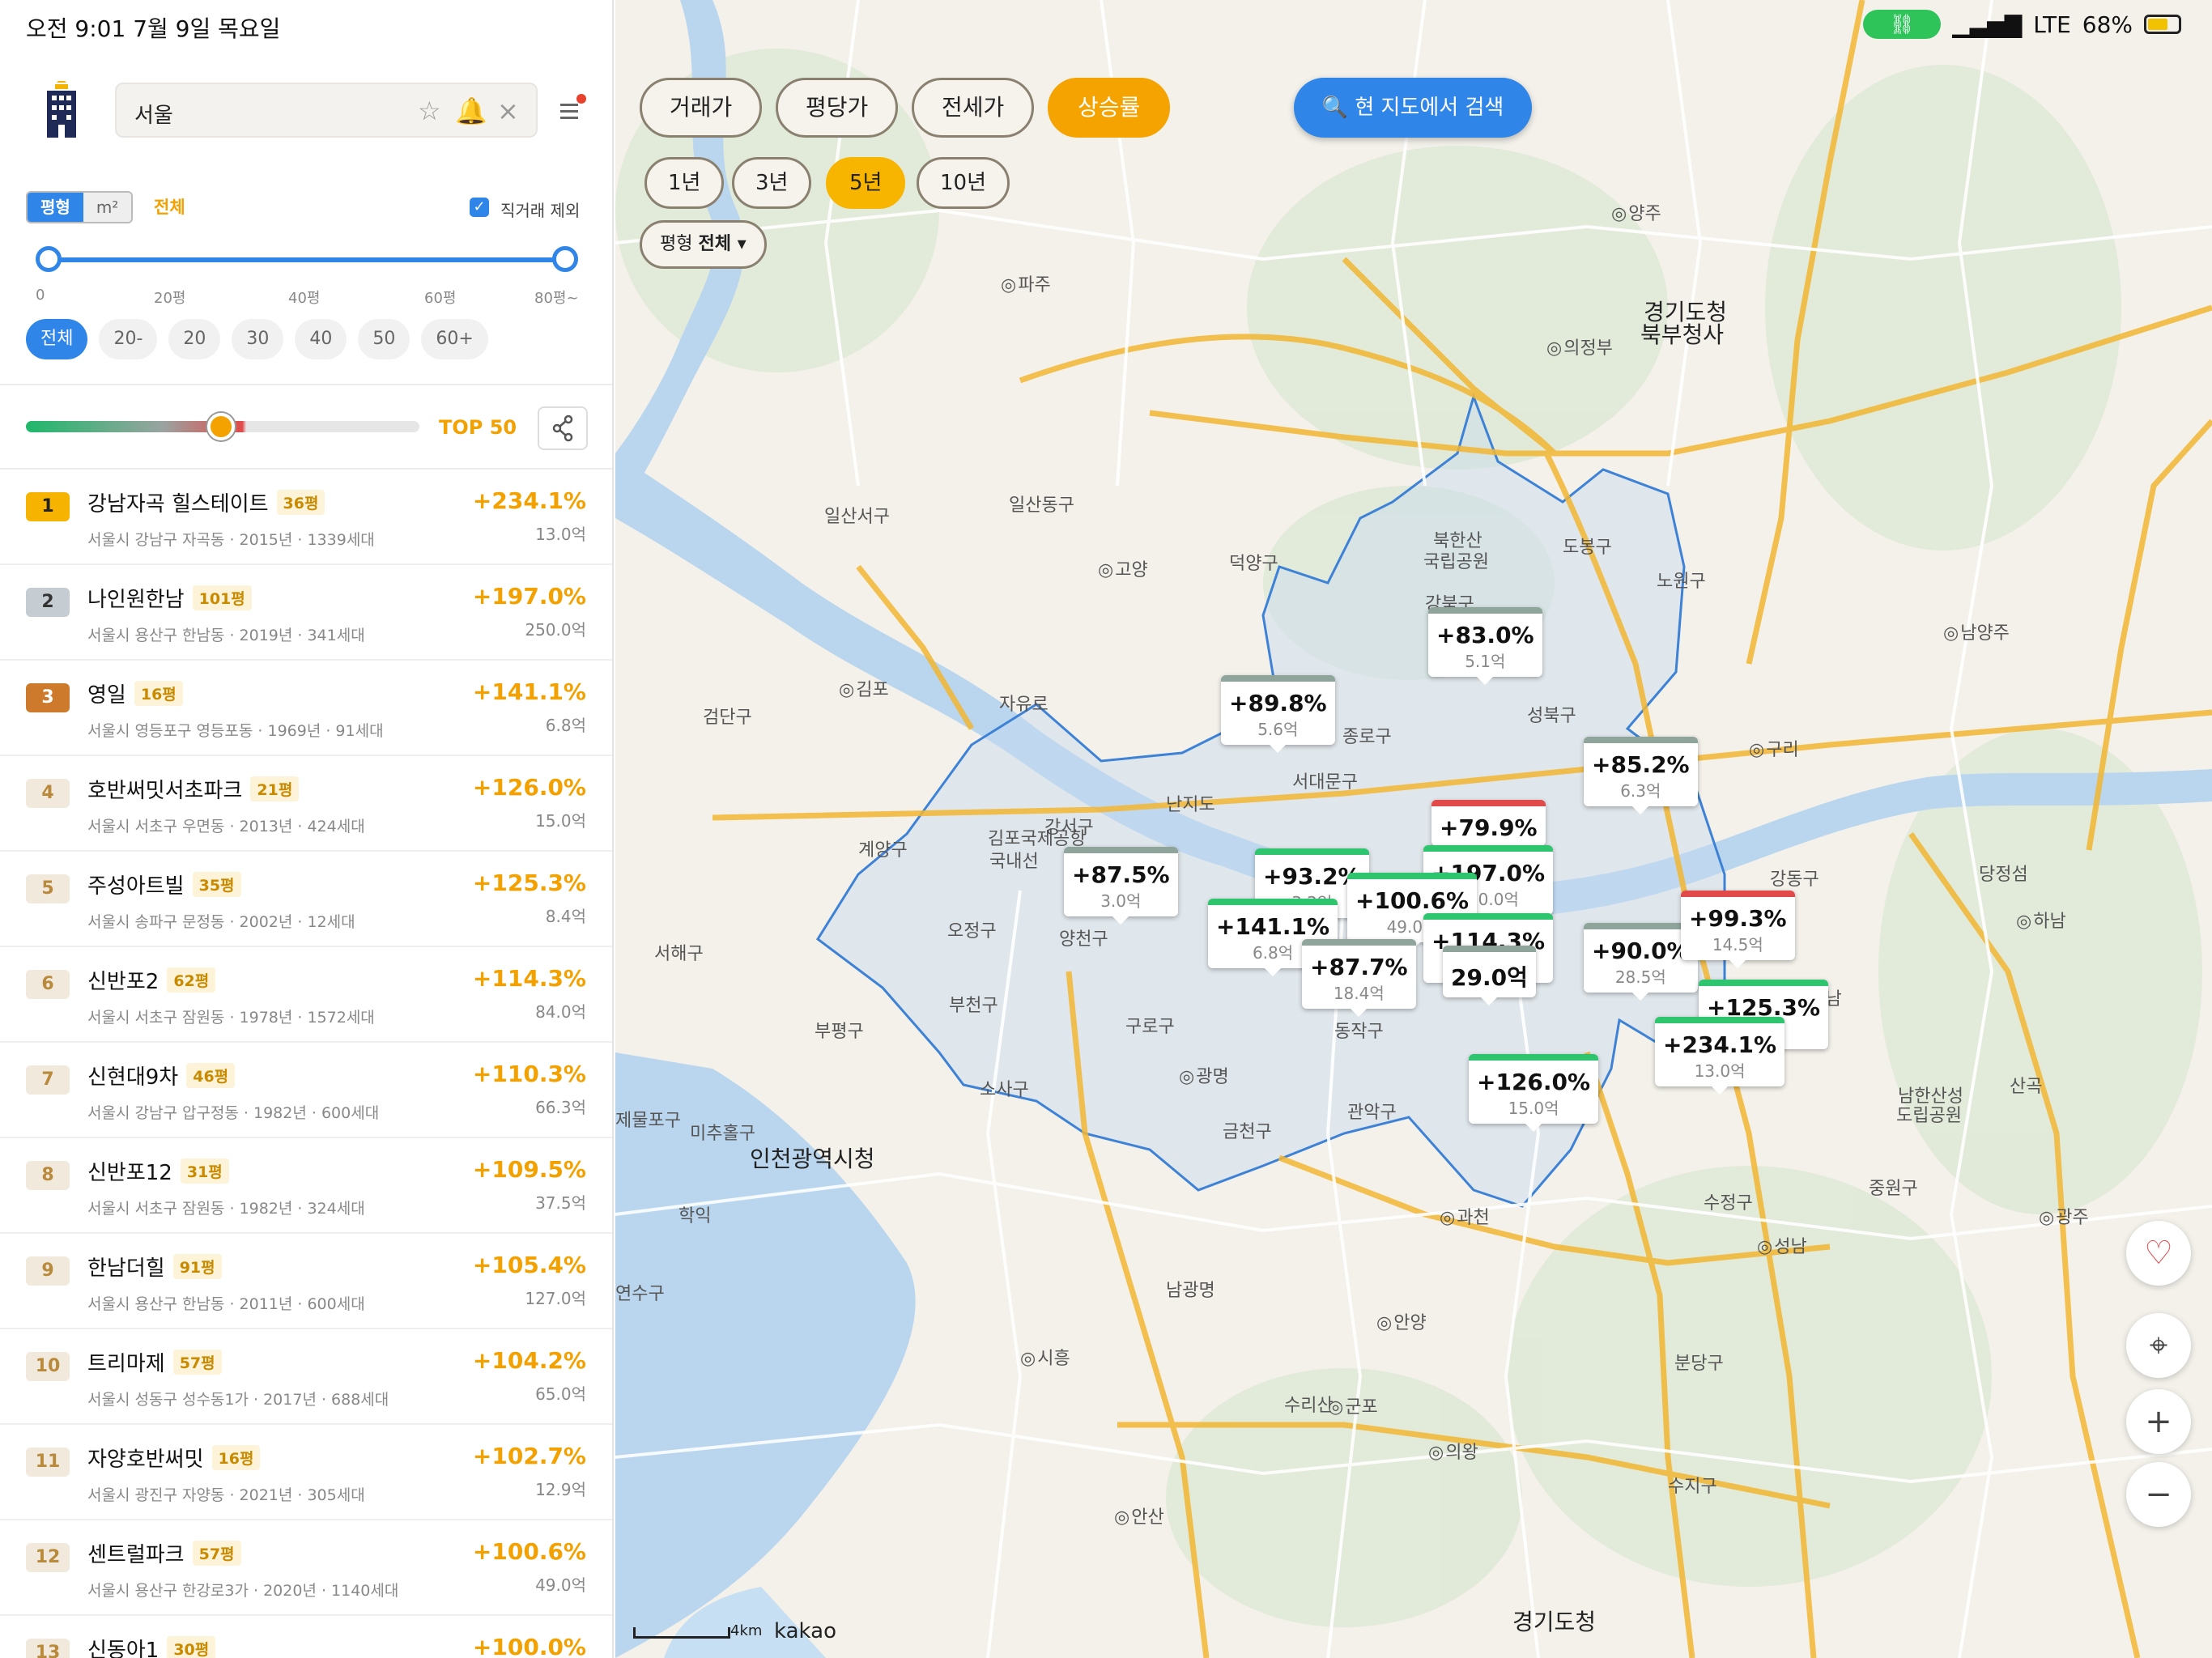  What do you see at coordinates (565, 725) in the screenshot?
I see `current-price: 6.8억` at bounding box center [565, 725].